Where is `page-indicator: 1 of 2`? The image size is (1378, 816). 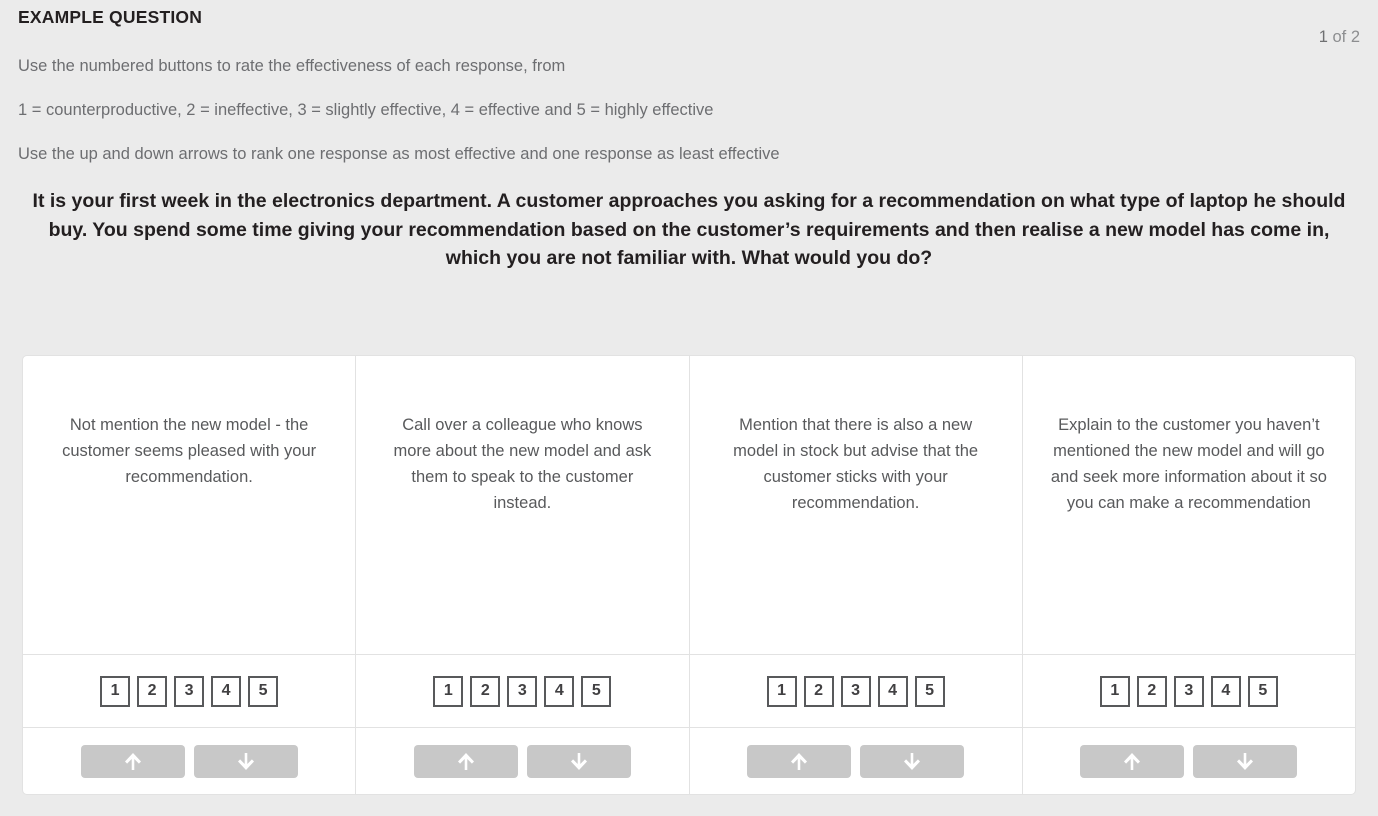 page-indicator: 1 of 2 is located at coordinates (1325, 37).